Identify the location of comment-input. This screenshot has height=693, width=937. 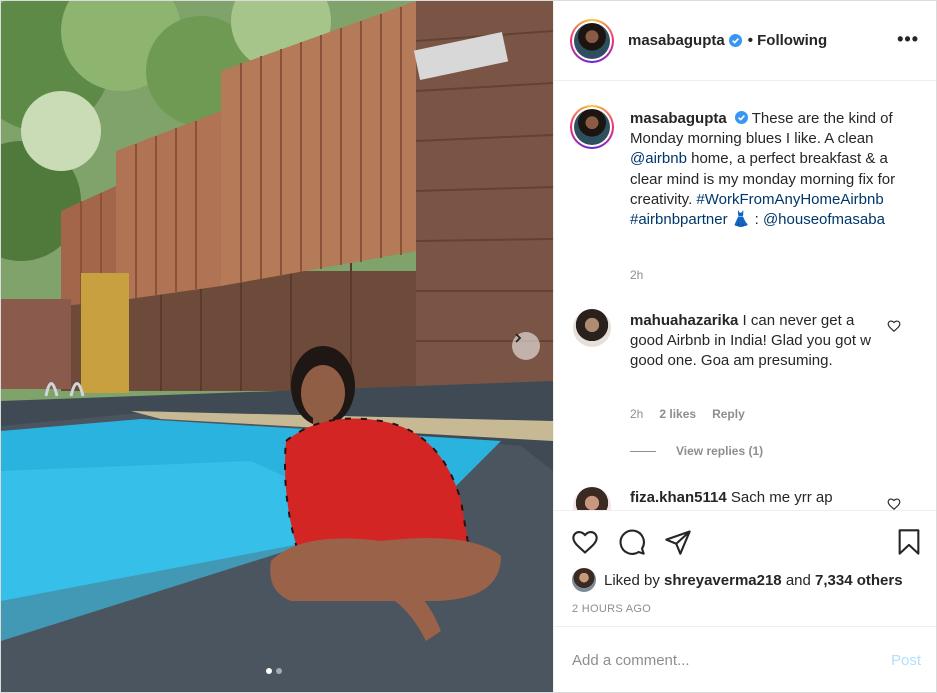
(722, 660).